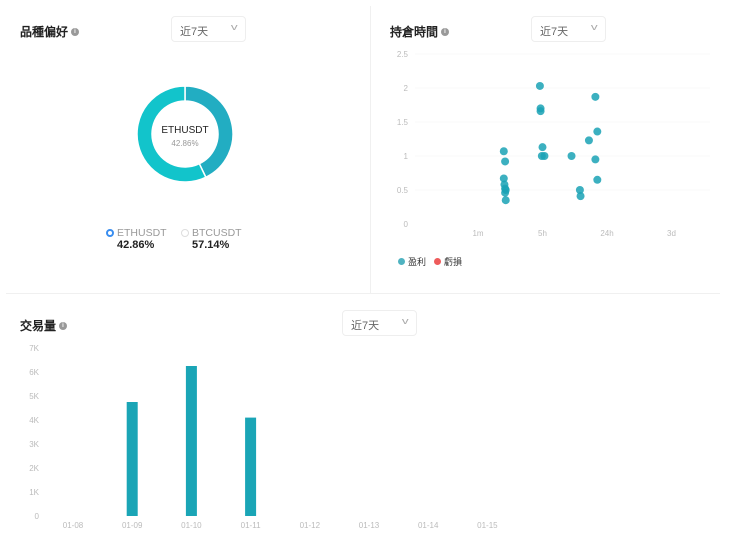  I want to click on x-tick-label: 01-15, so click(487, 525).